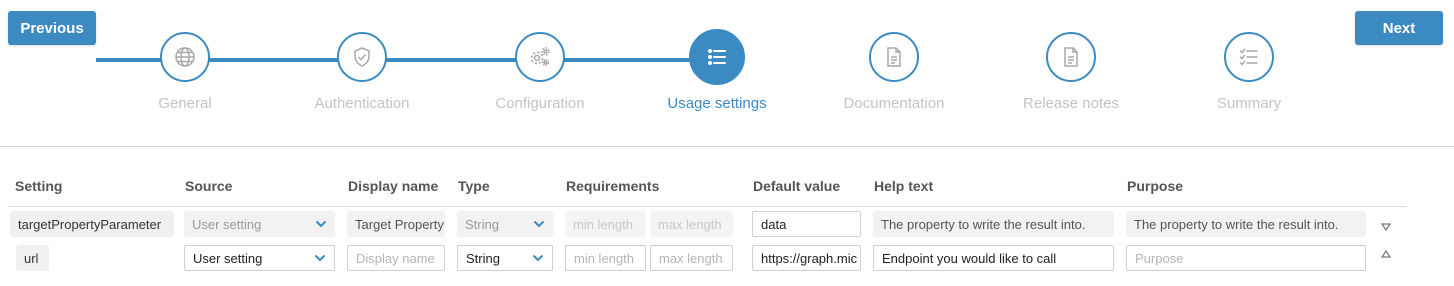  What do you see at coordinates (1246, 224) in the screenshot?
I see `purpose-field: The property to write the result into.` at bounding box center [1246, 224].